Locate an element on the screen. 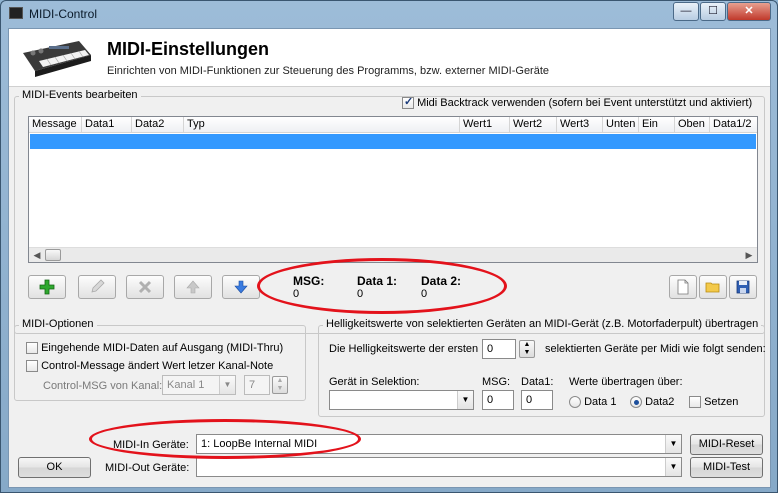 This screenshot has height=493, width=778. edit-event-button is located at coordinates (97, 287).